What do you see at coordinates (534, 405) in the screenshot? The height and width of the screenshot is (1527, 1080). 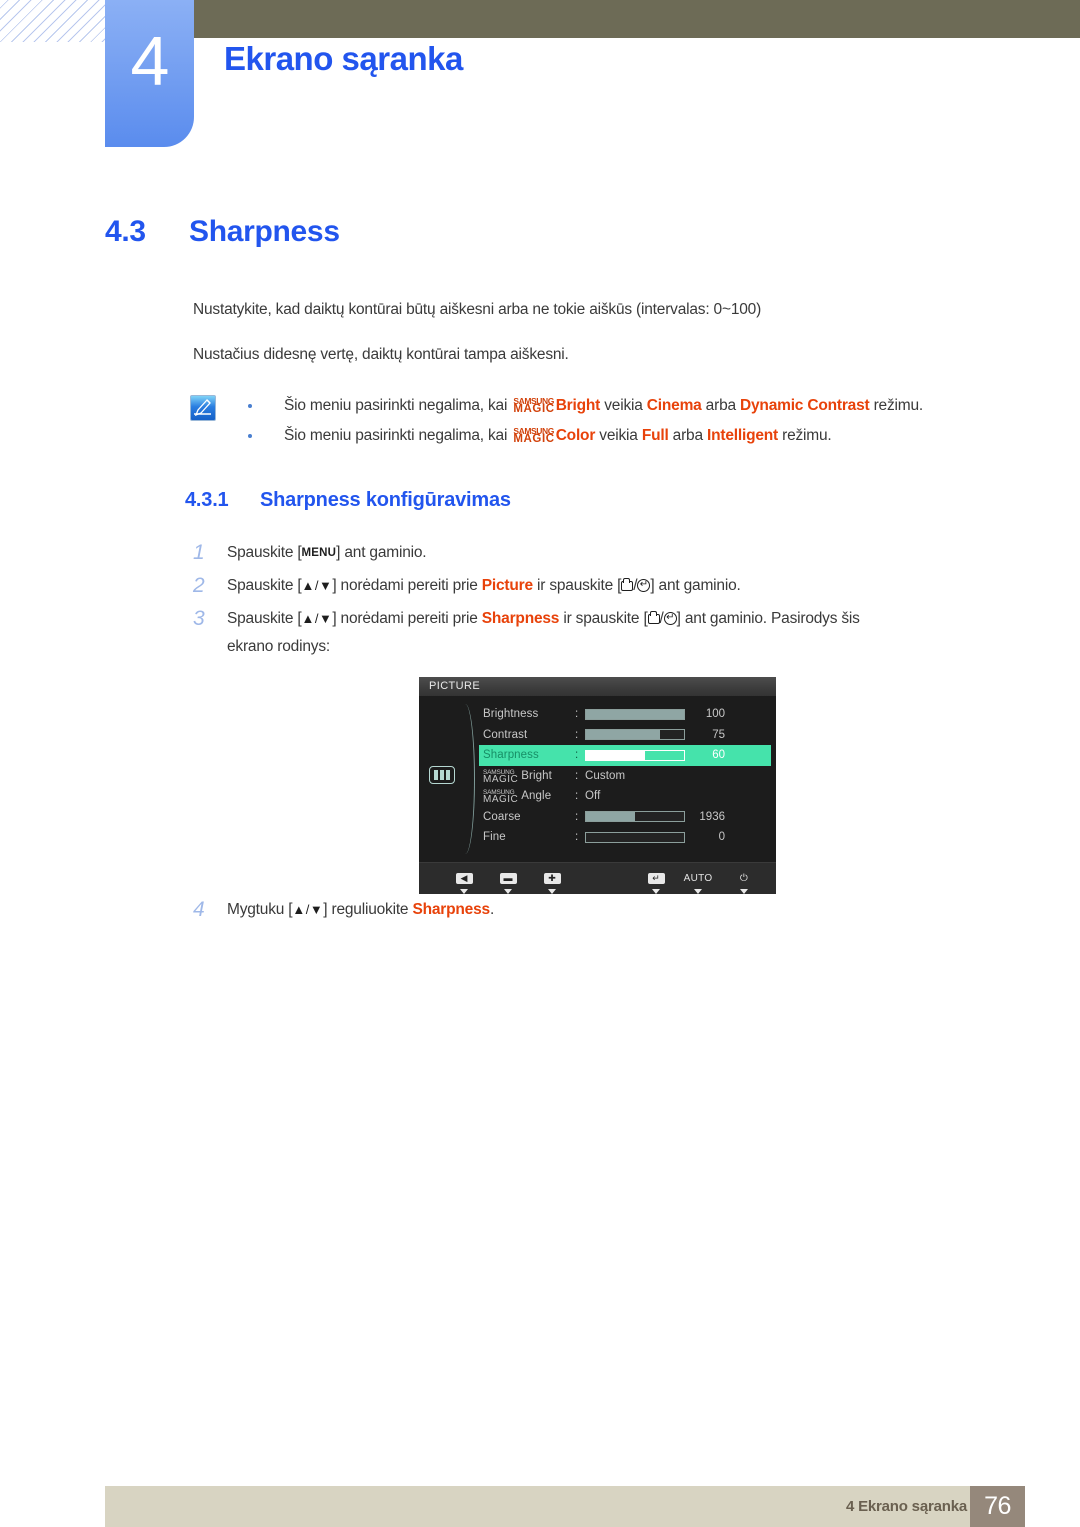 I see `samsung-magic-logo: SAMSUNG MAGIC` at bounding box center [534, 405].